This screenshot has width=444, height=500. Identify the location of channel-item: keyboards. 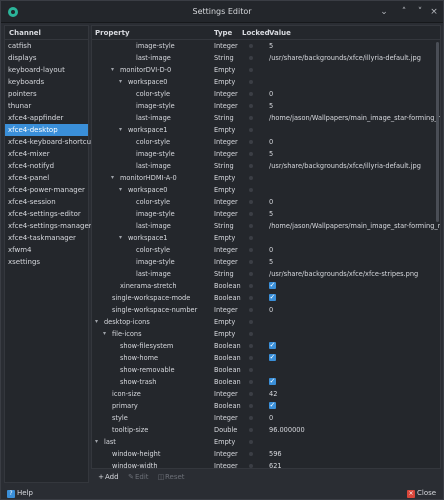
(46, 82).